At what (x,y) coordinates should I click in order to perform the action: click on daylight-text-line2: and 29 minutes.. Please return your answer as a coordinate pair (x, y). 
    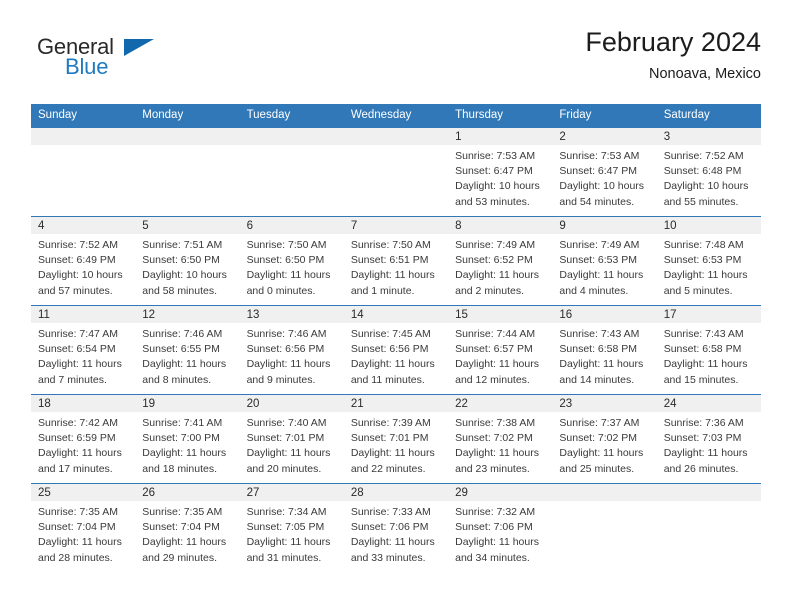
    Looking at the image, I should click on (179, 557).